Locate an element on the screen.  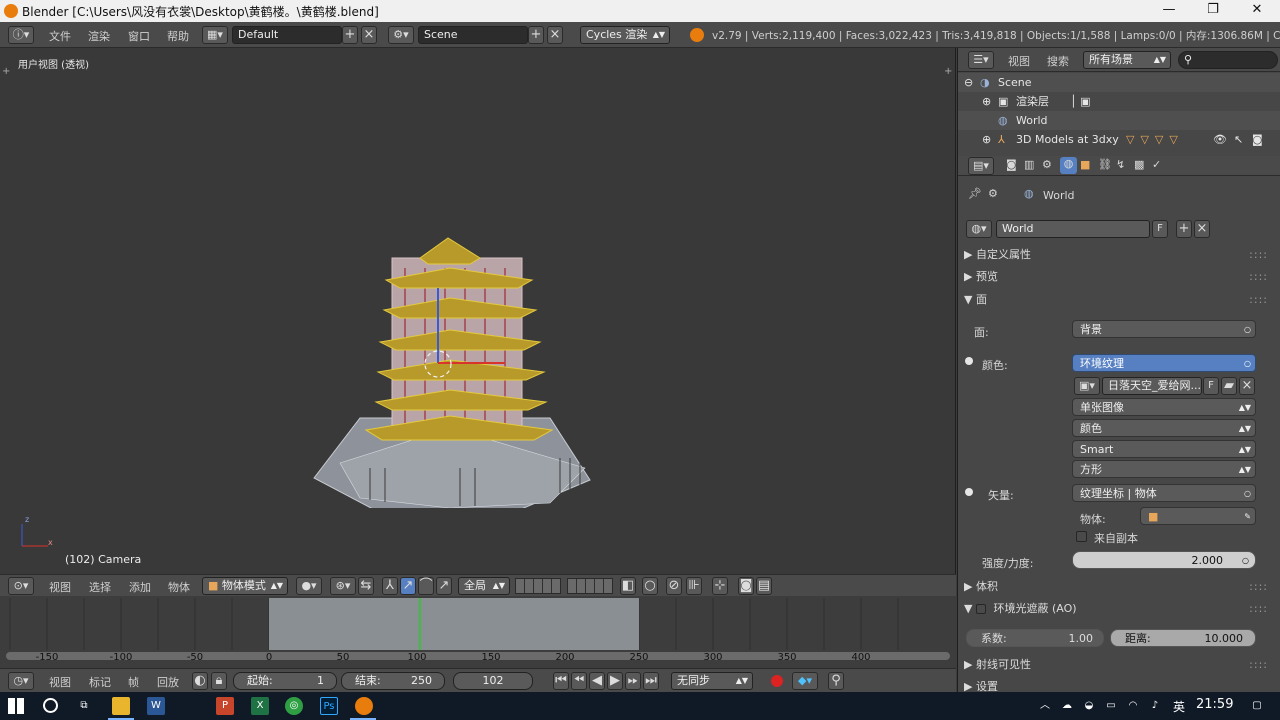
wifi-icon: ◠ is located at coordinates (1133, 706).